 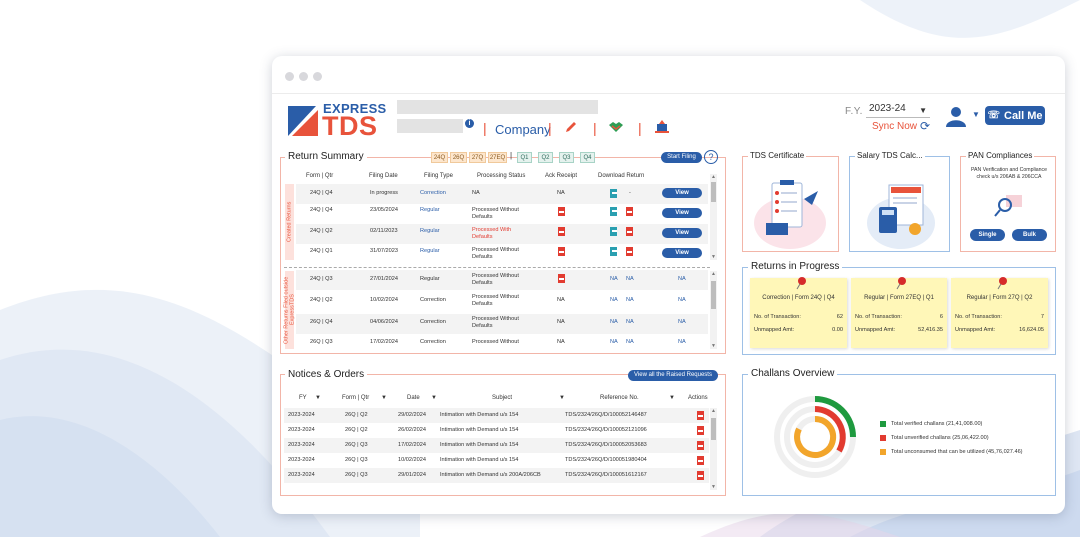 What do you see at coordinates (798, 330) in the screenshot?
I see `note-amt-row: Unmapped Amt: 0.00` at bounding box center [798, 330].